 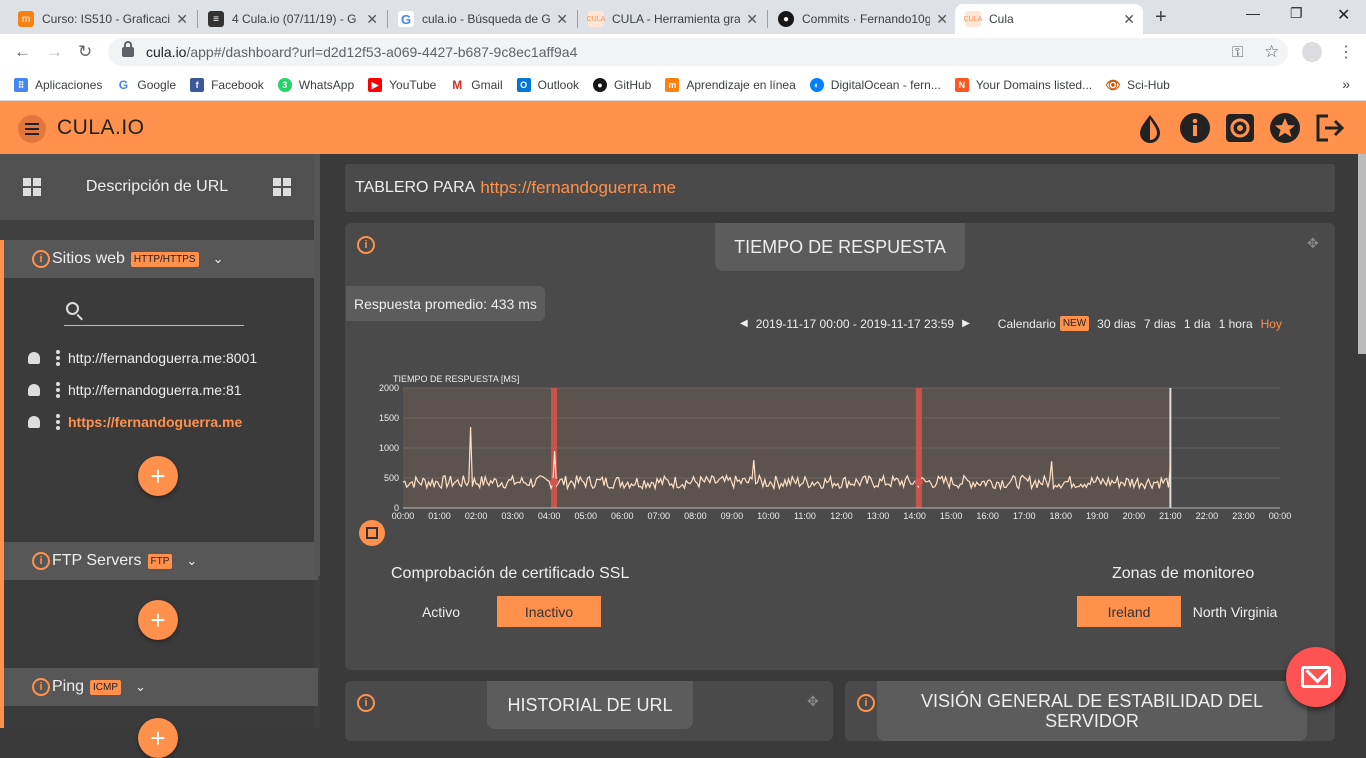 What do you see at coordinates (1362, 254) in the screenshot?
I see `page-scrollbar` at bounding box center [1362, 254].